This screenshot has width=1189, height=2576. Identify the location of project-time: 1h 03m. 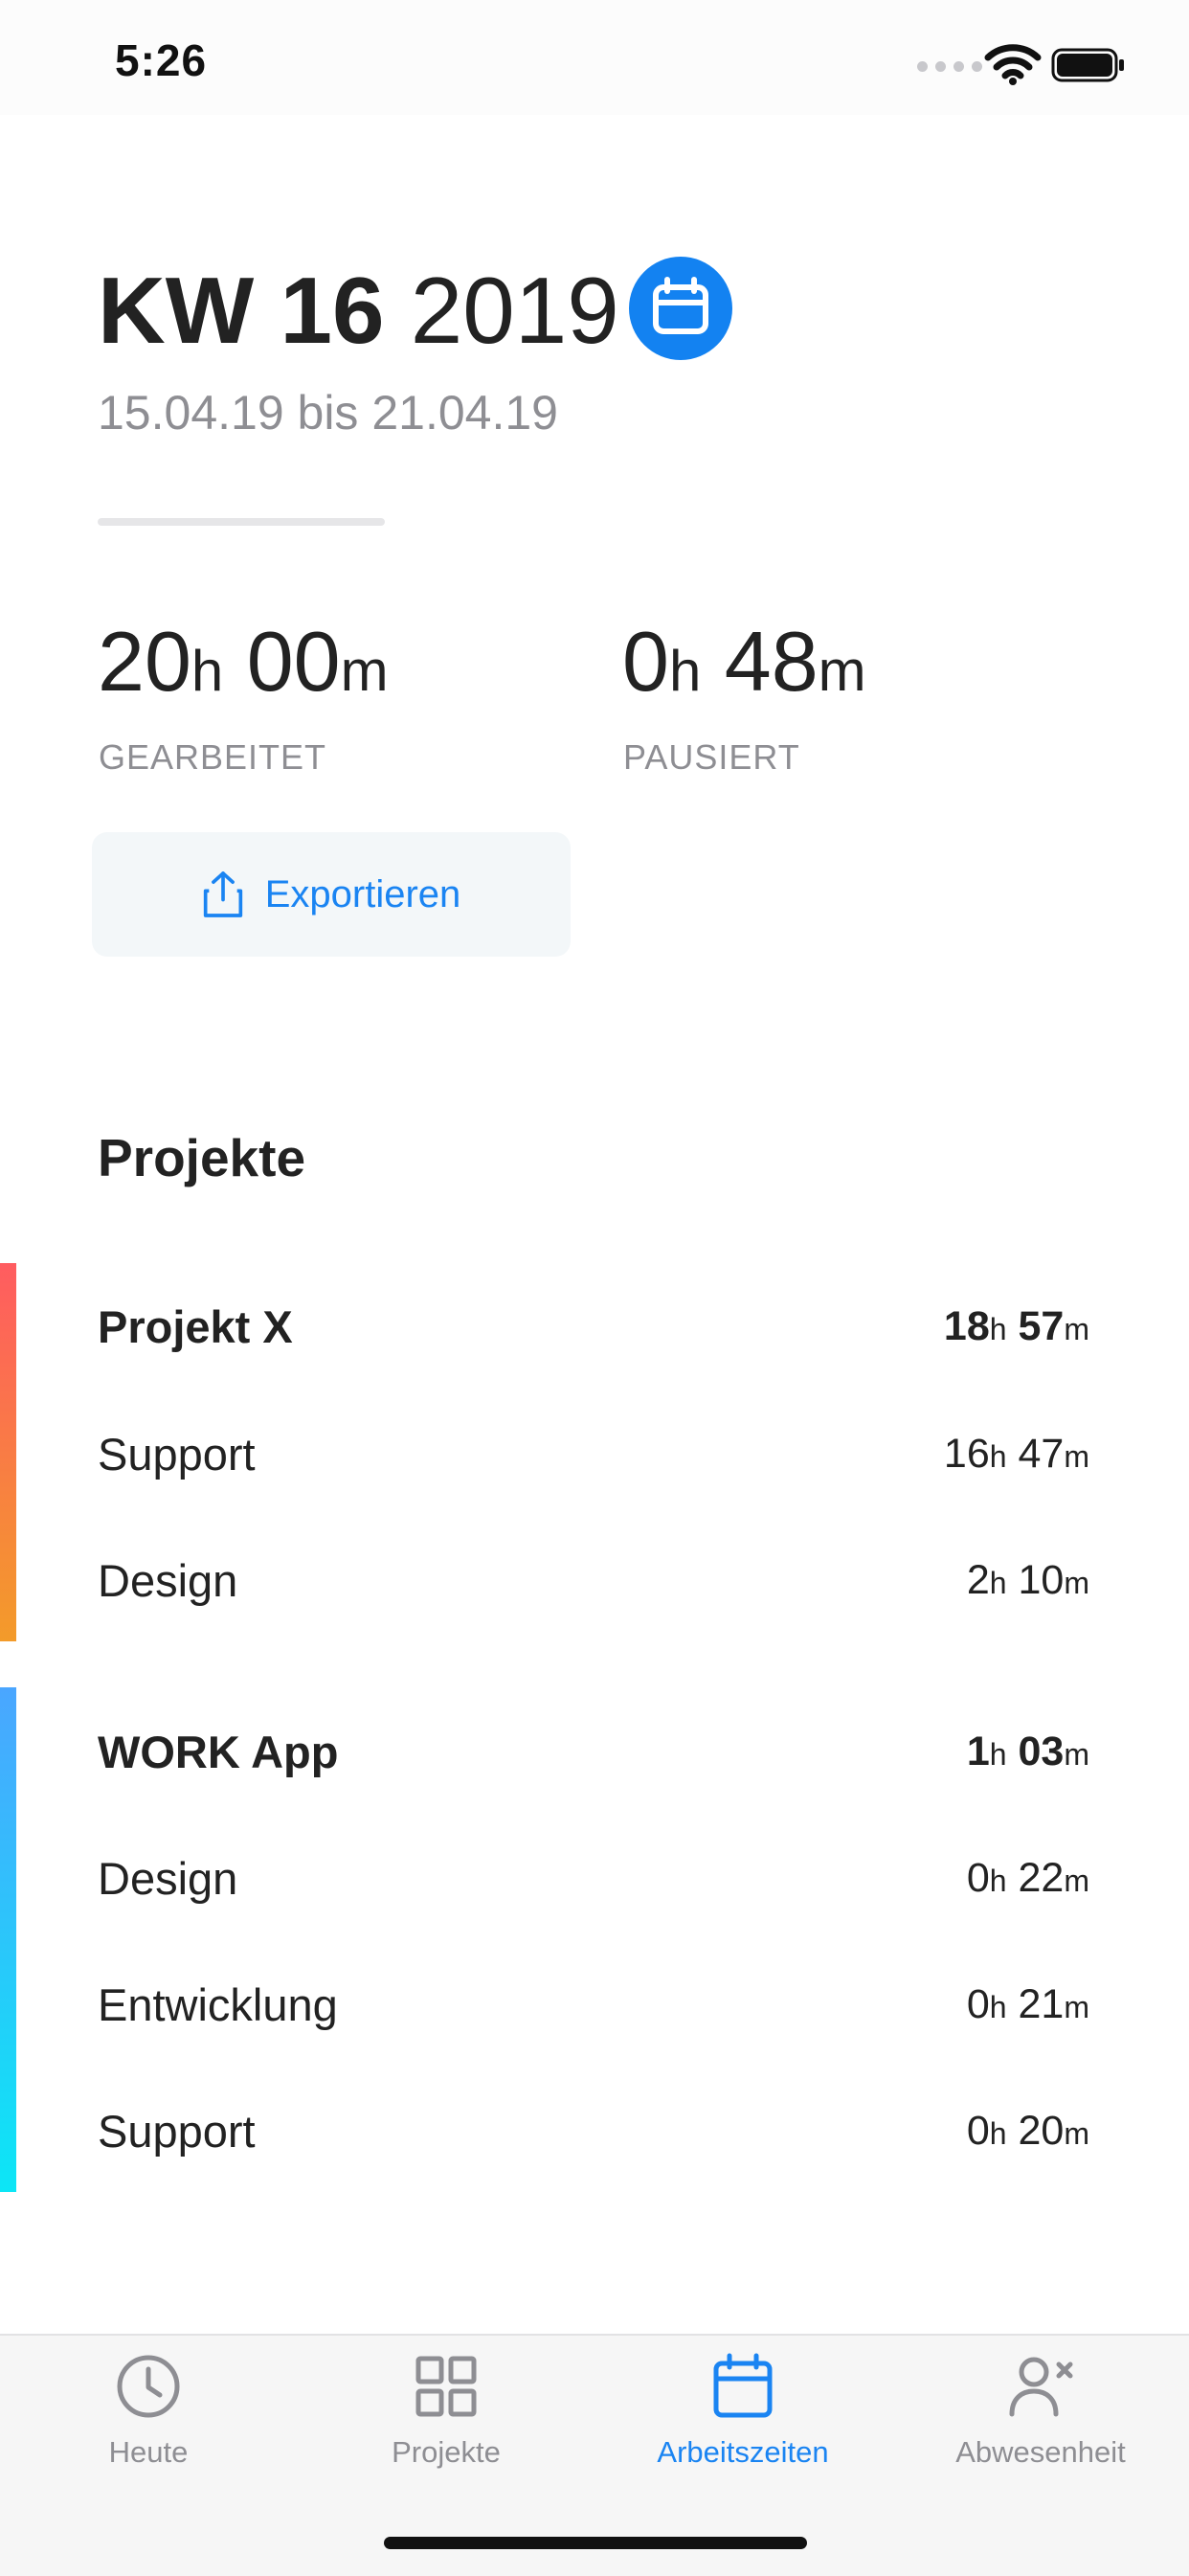
(1027, 1751).